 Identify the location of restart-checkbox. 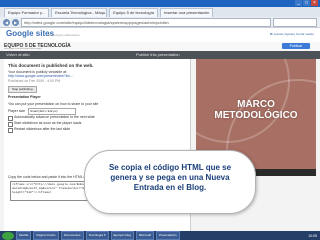
(10, 130).